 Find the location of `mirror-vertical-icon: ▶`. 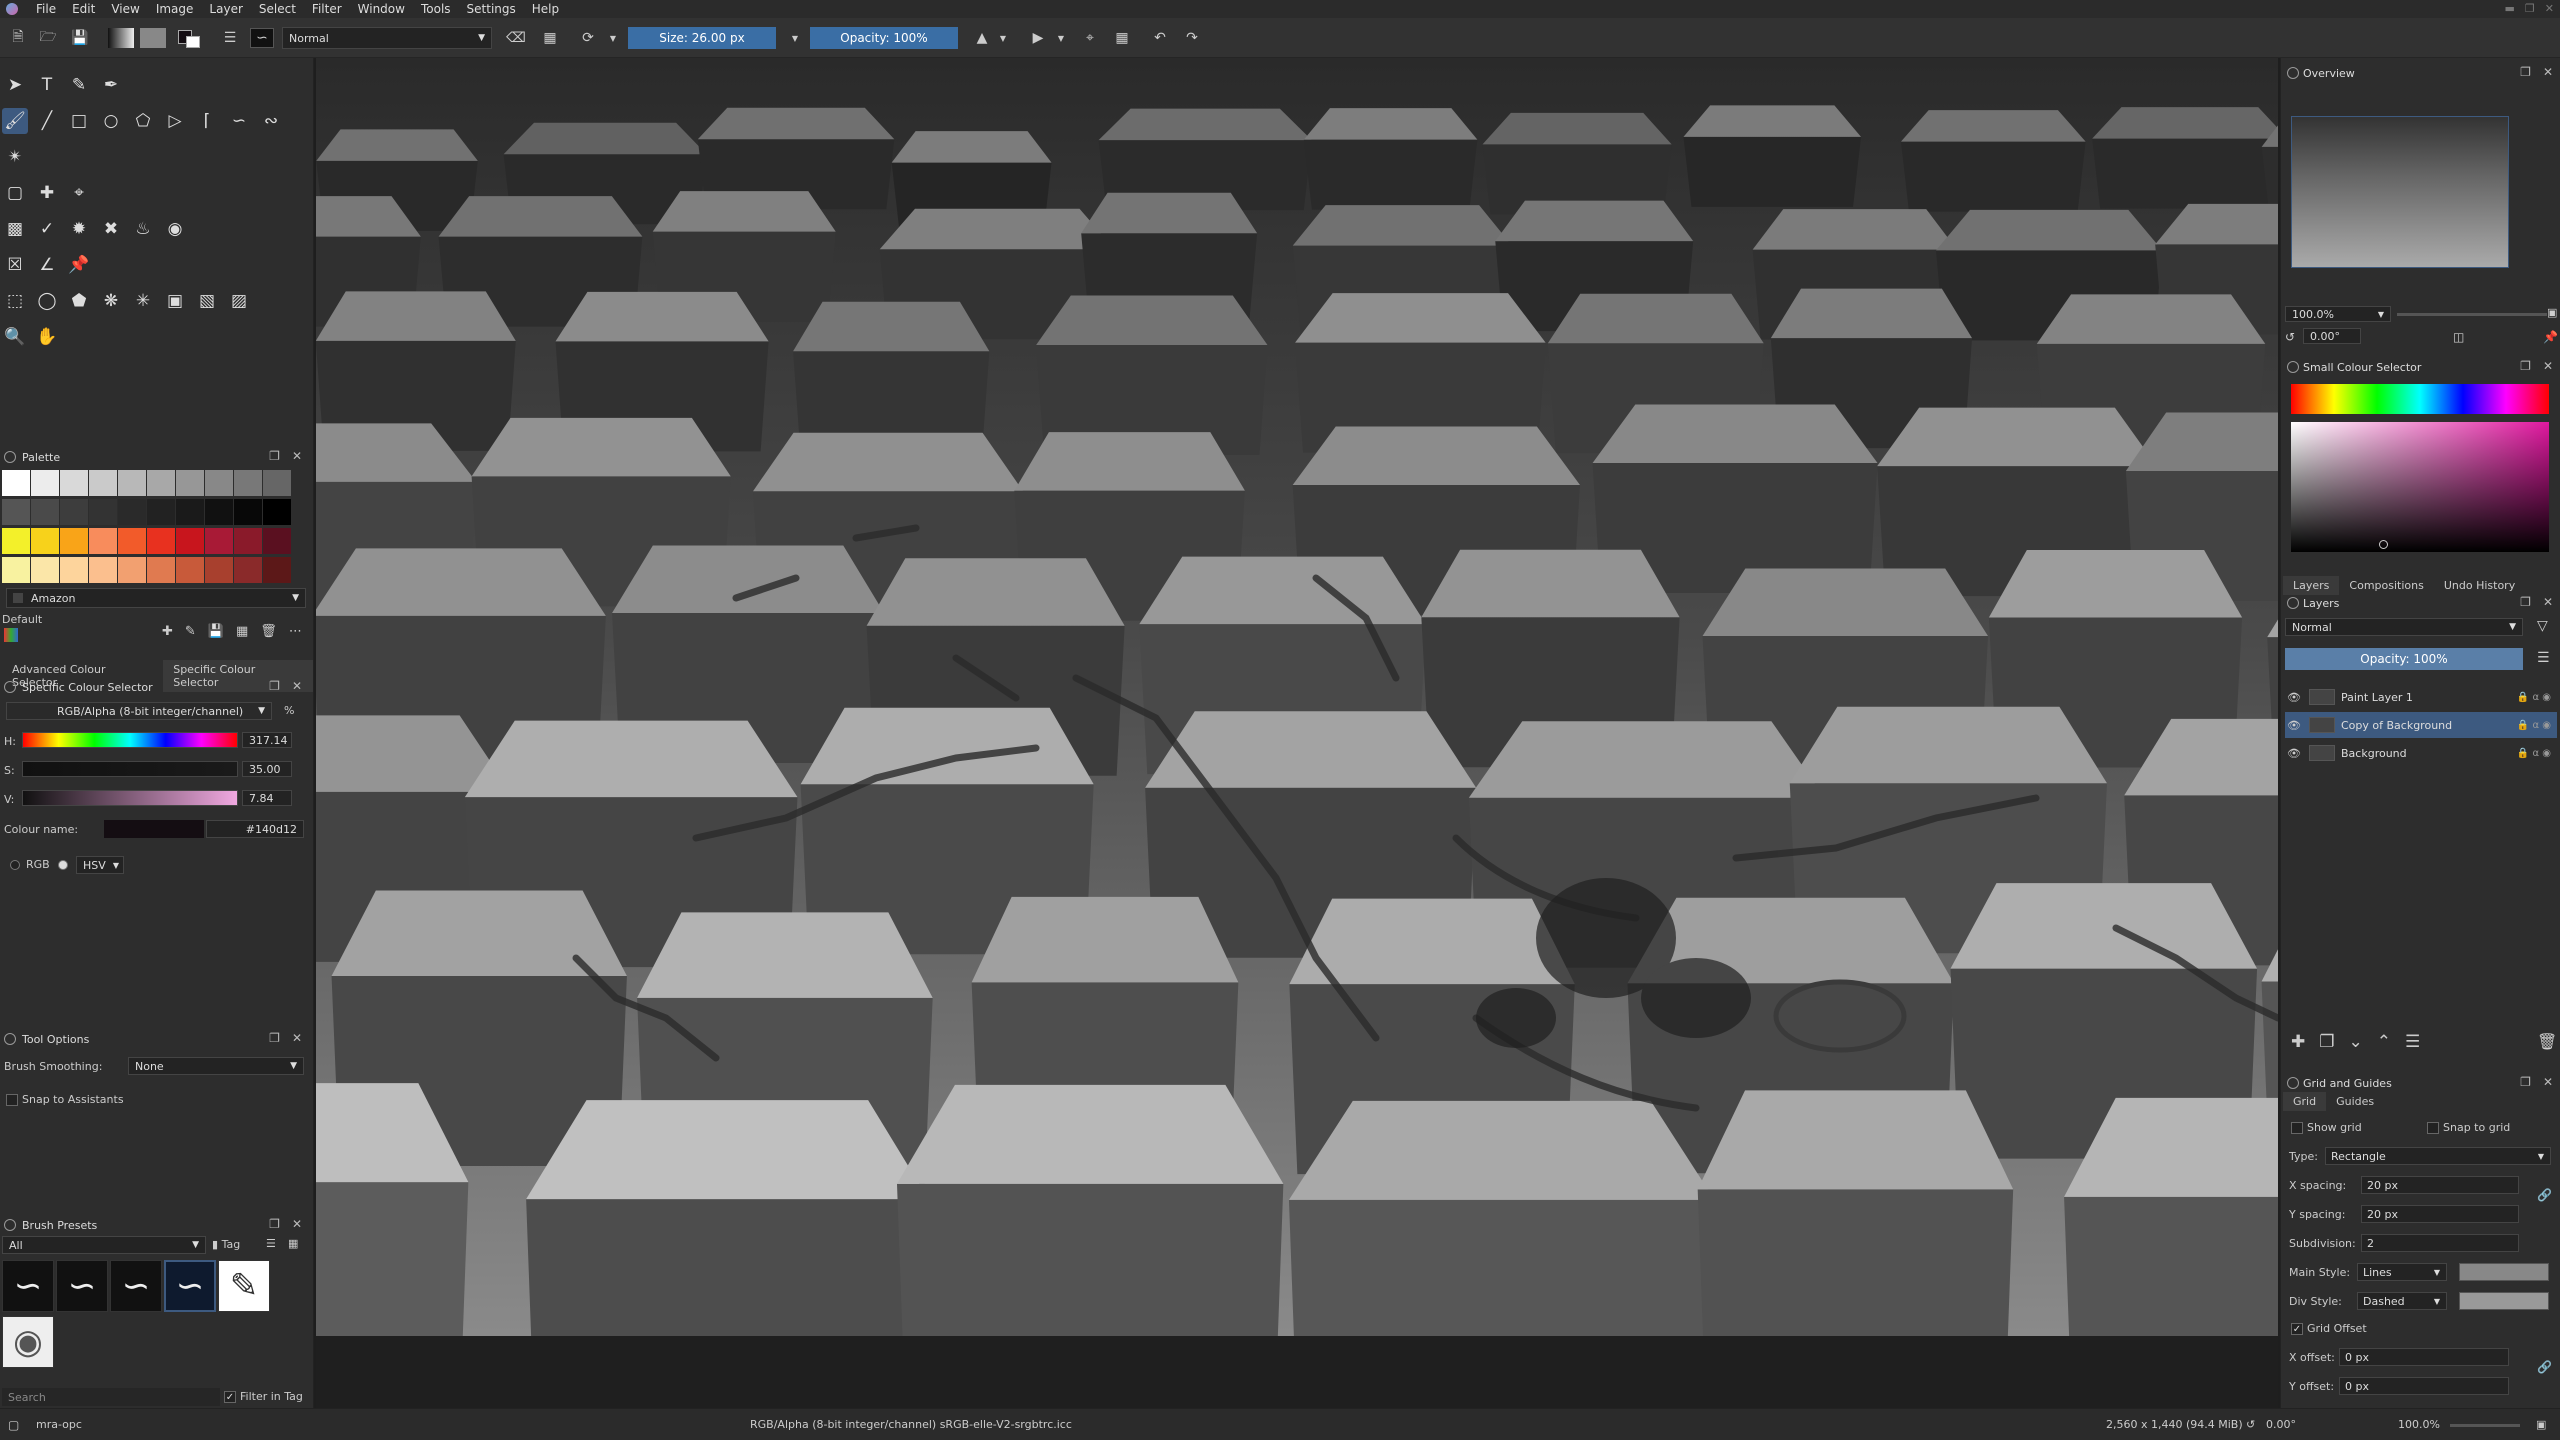

mirror-vertical-icon: ▶ is located at coordinates (1038, 38).